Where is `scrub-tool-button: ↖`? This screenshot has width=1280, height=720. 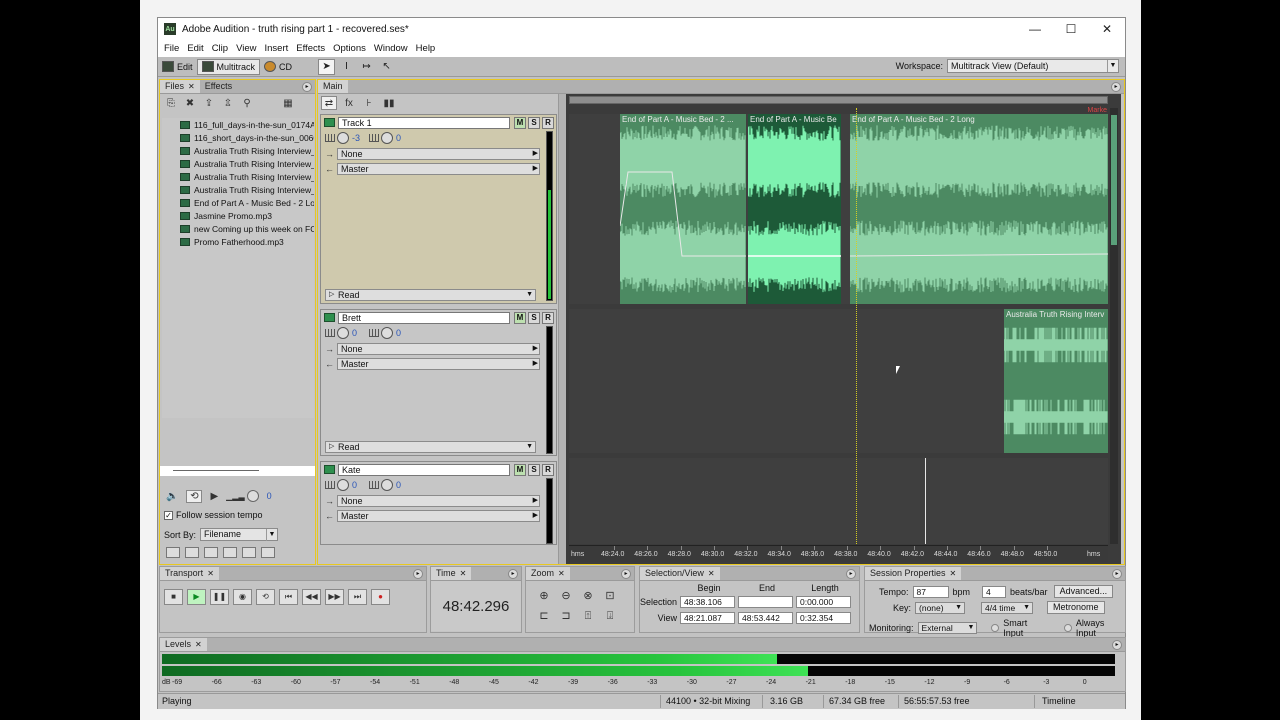
scrub-tool-button: ↖ is located at coordinates (386, 67).